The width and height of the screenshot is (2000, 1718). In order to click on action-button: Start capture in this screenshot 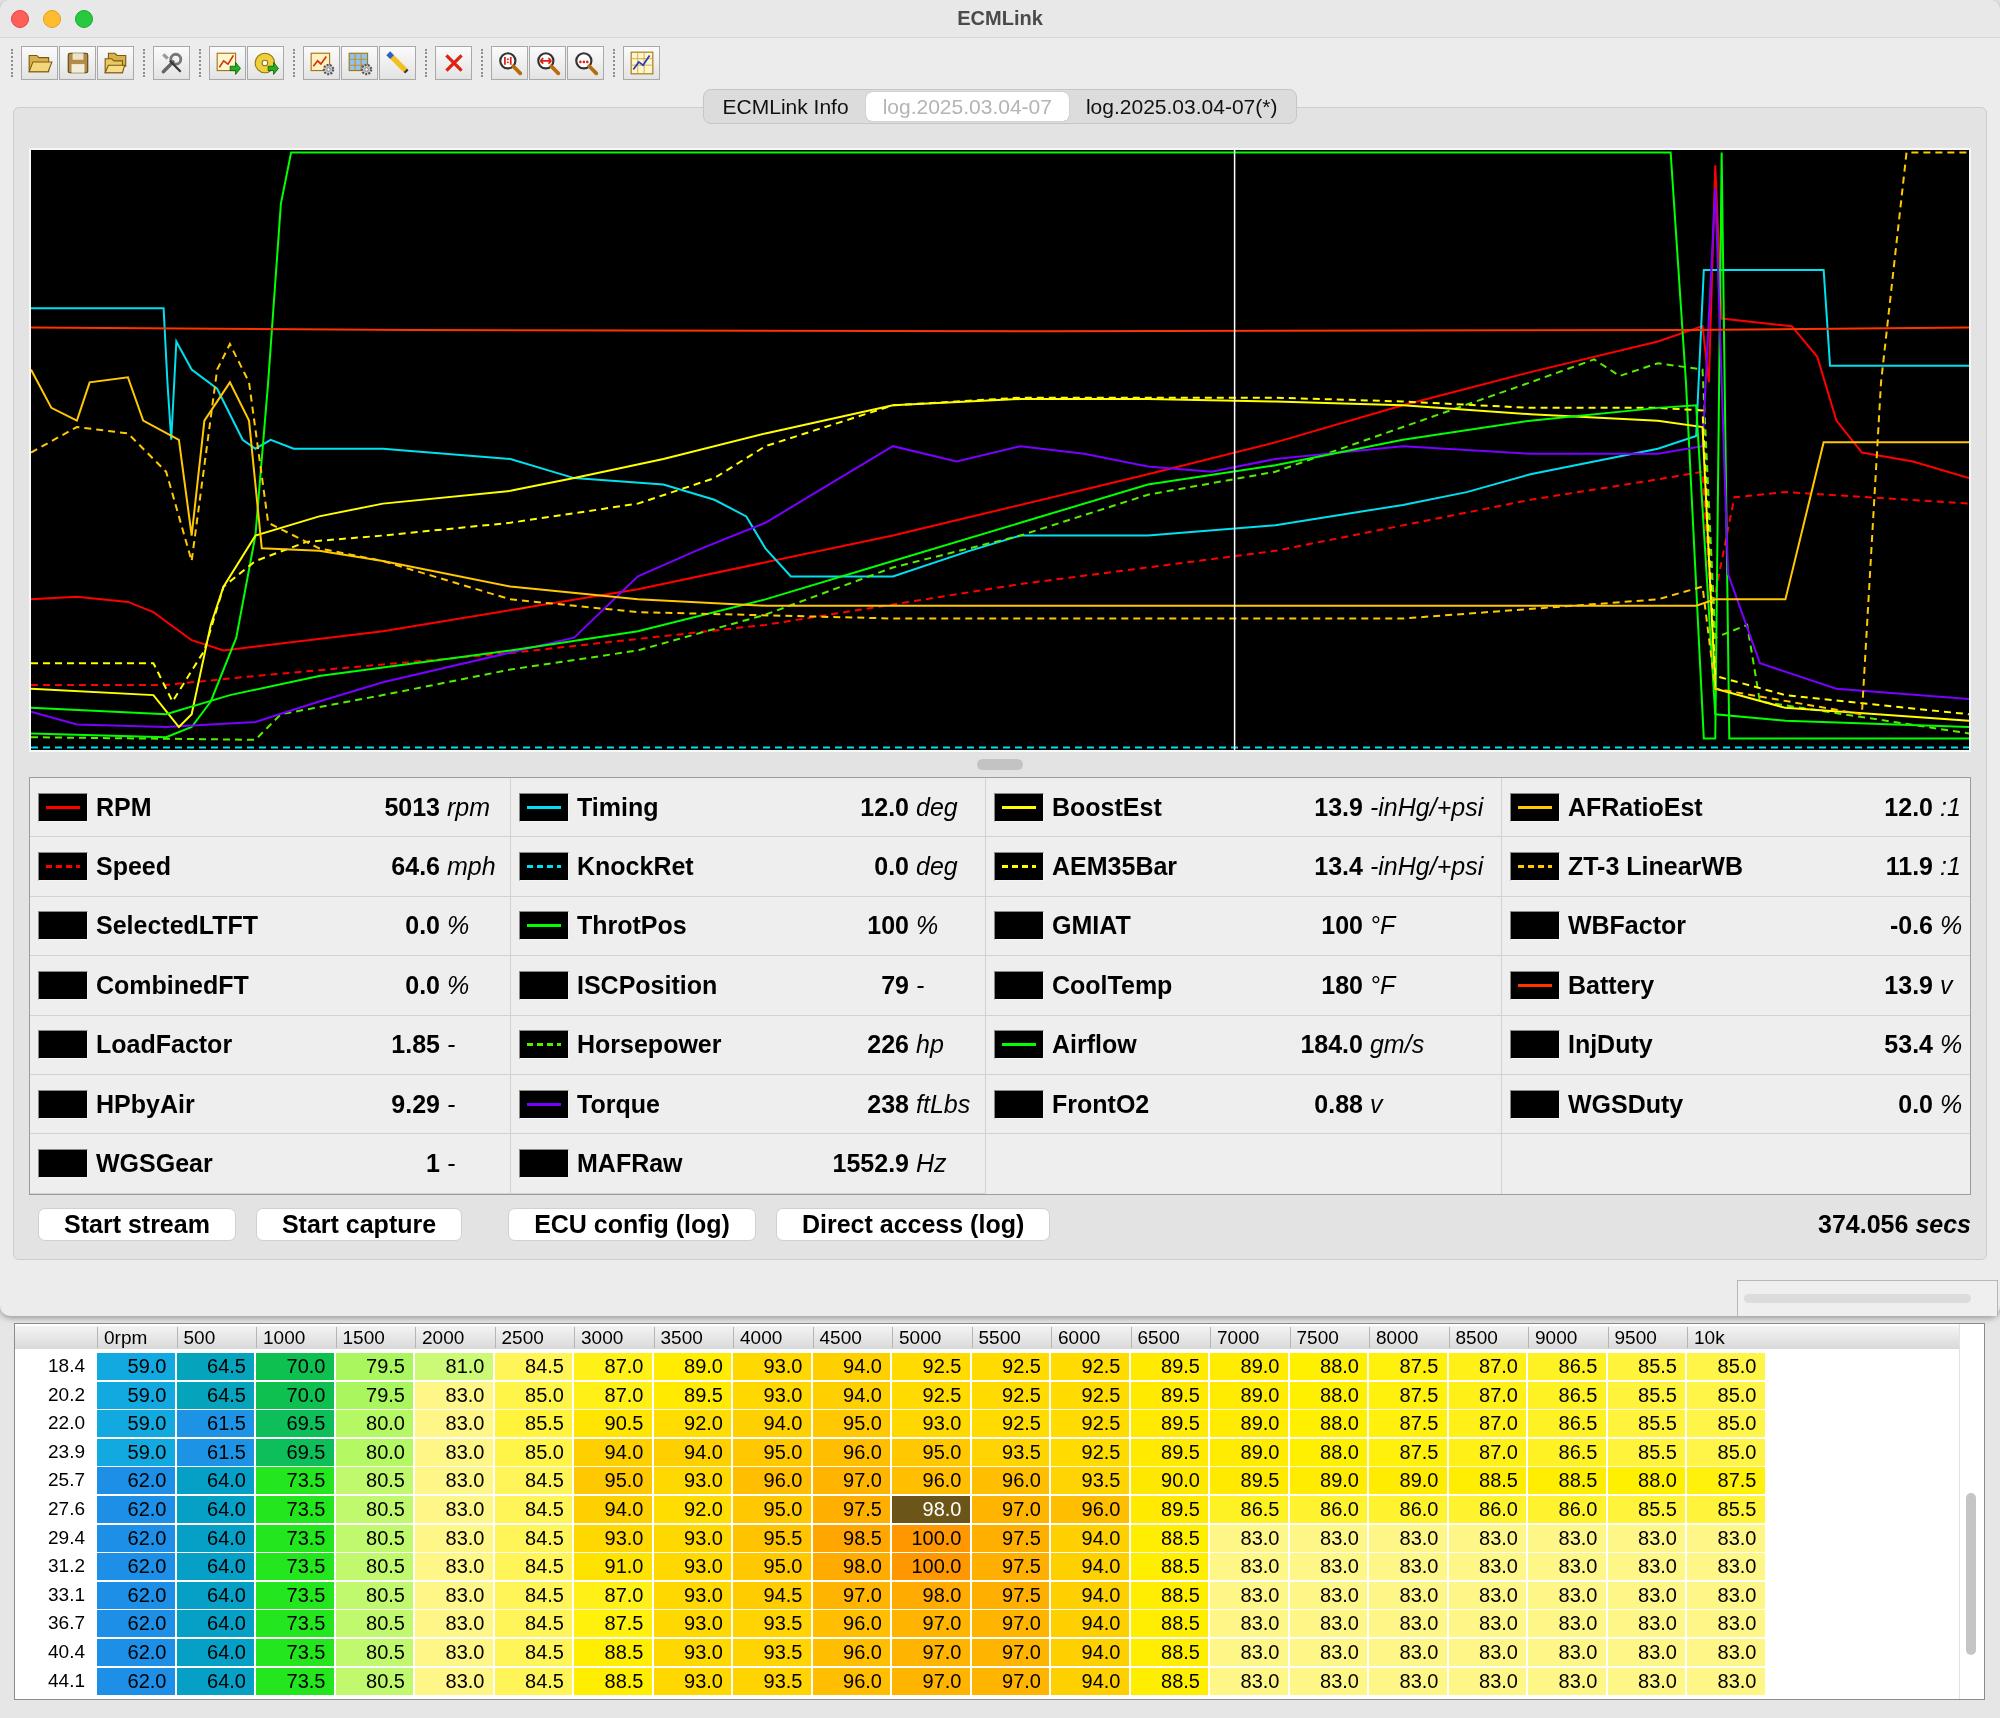, I will do `click(359, 1224)`.